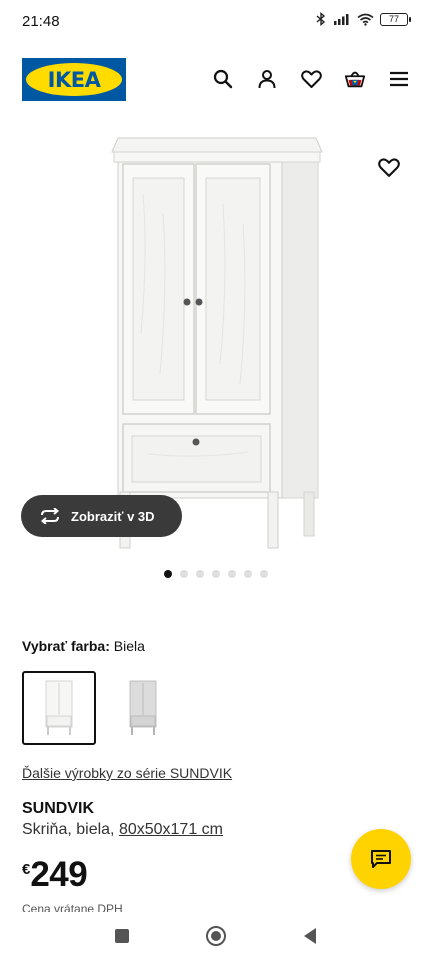  I want to click on menu-icon, so click(399, 79).